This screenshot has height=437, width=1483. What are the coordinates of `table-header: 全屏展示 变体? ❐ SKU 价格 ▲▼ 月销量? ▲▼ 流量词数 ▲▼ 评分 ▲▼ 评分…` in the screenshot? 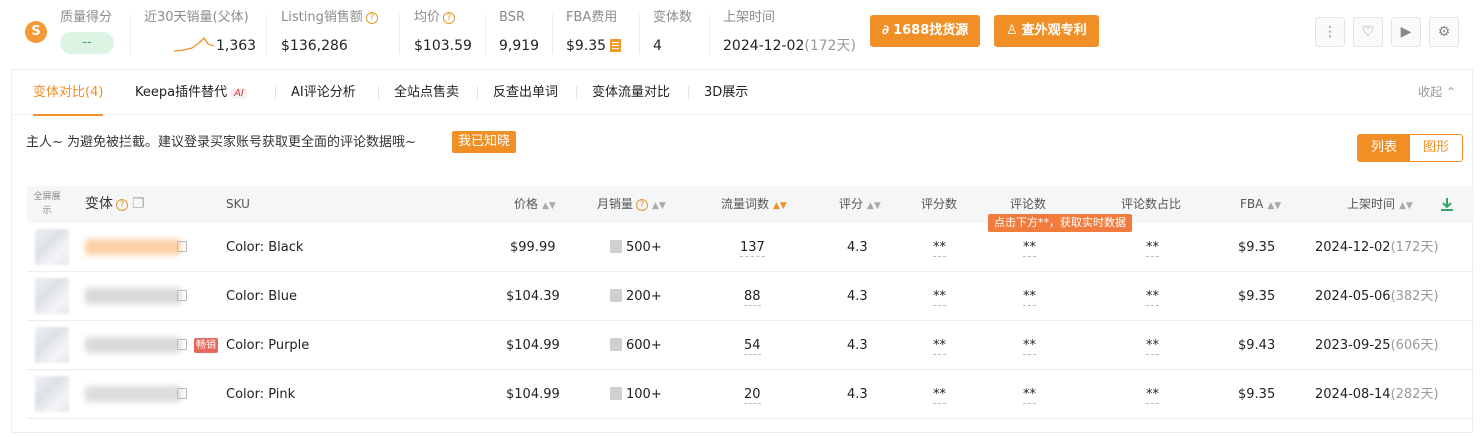 It's located at (750, 204).